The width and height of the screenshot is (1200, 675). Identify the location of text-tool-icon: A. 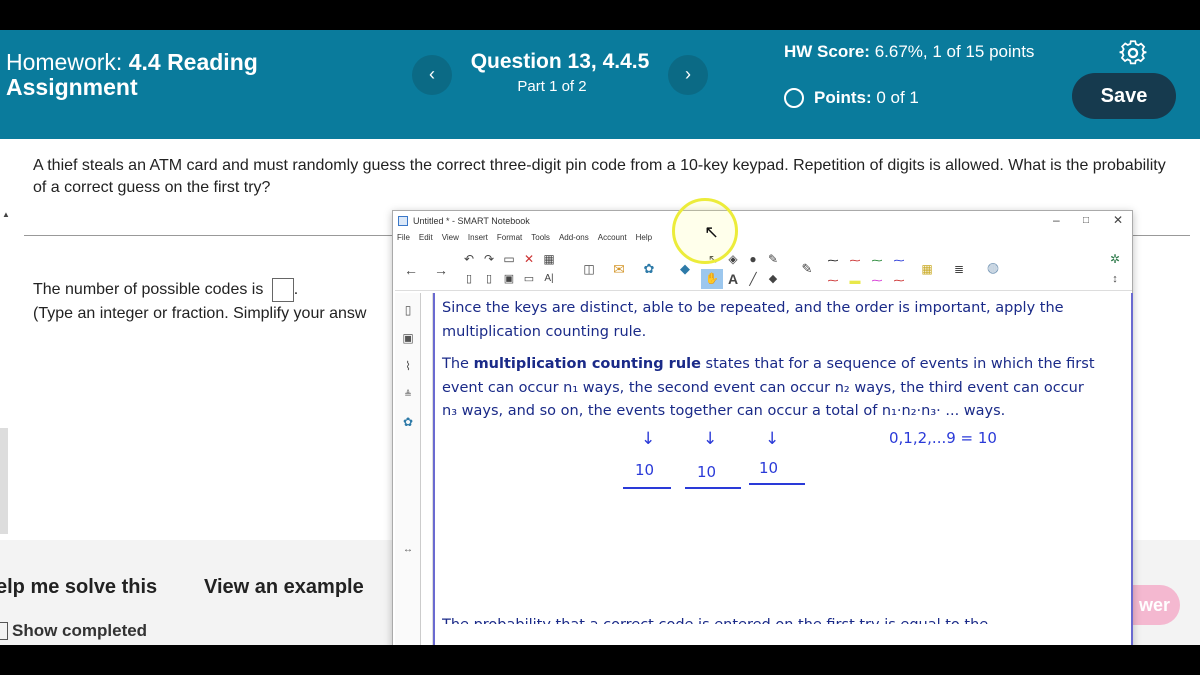
(733, 279).